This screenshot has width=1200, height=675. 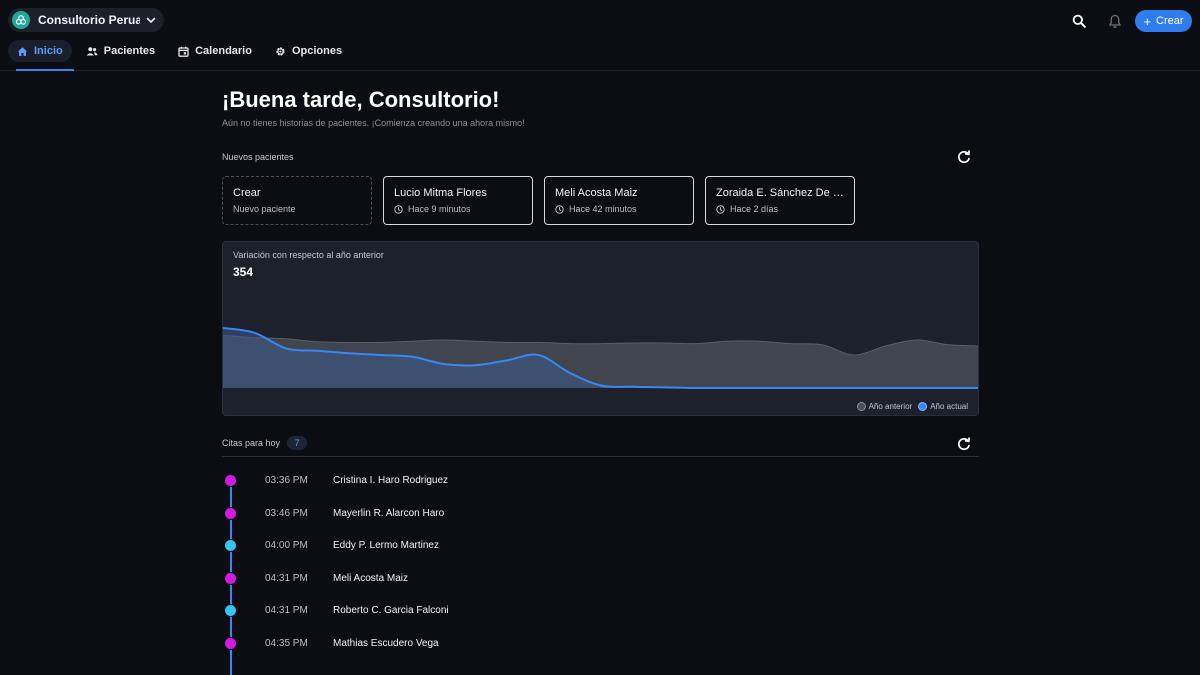 I want to click on patient-card: Meli Acosta Maiz Hace 42 minutos, so click(x=619, y=200).